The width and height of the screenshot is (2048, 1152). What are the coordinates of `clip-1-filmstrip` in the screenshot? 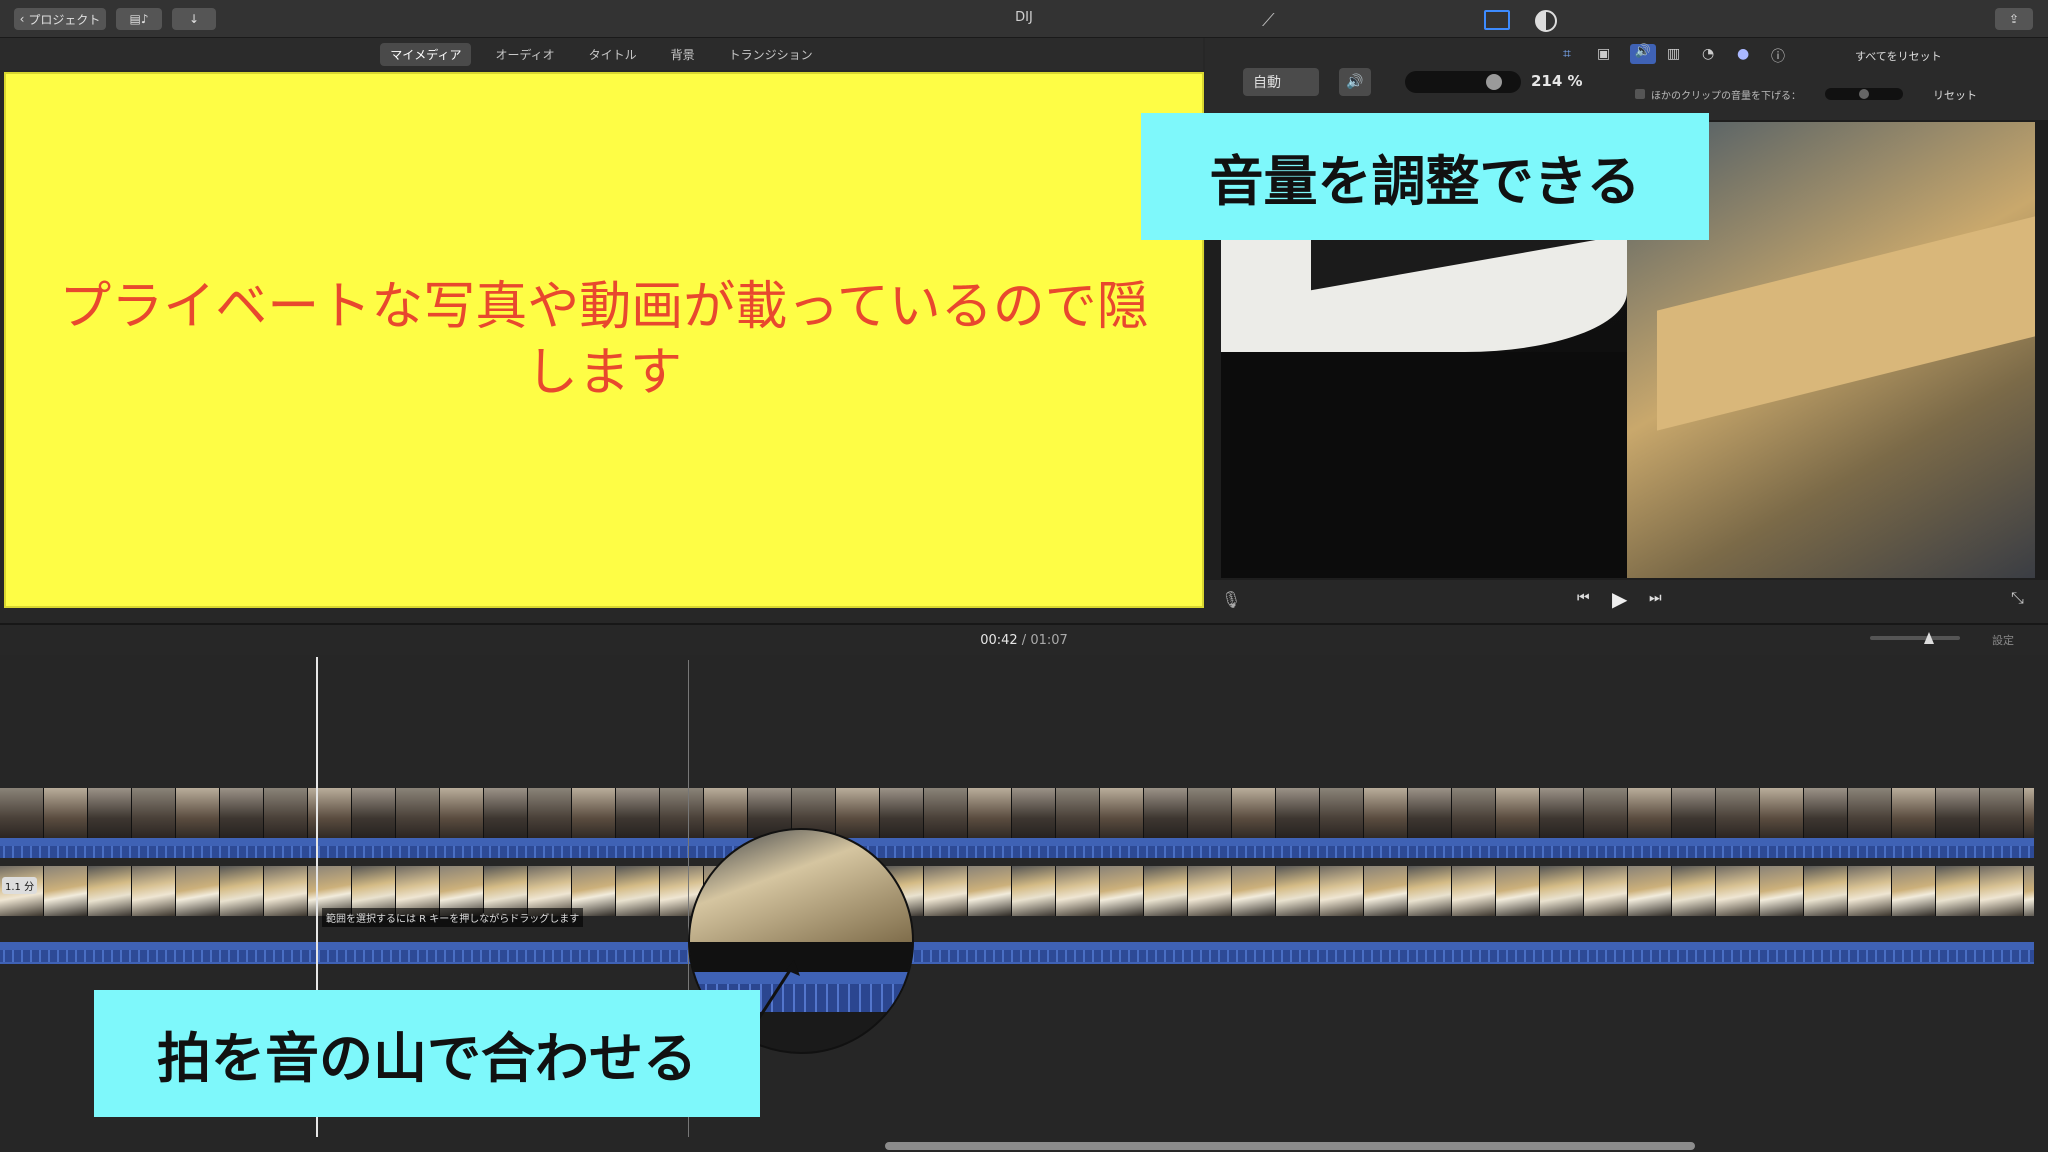 It's located at (1017, 813).